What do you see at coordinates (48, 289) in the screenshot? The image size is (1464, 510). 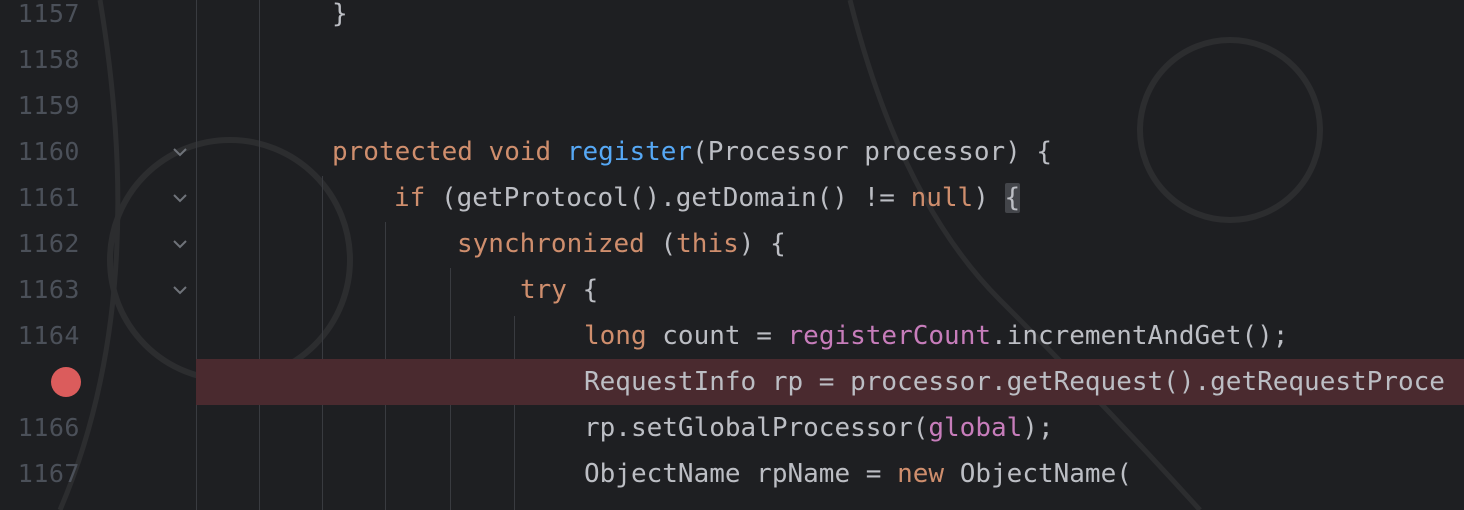 I see `line-number: 1163` at bounding box center [48, 289].